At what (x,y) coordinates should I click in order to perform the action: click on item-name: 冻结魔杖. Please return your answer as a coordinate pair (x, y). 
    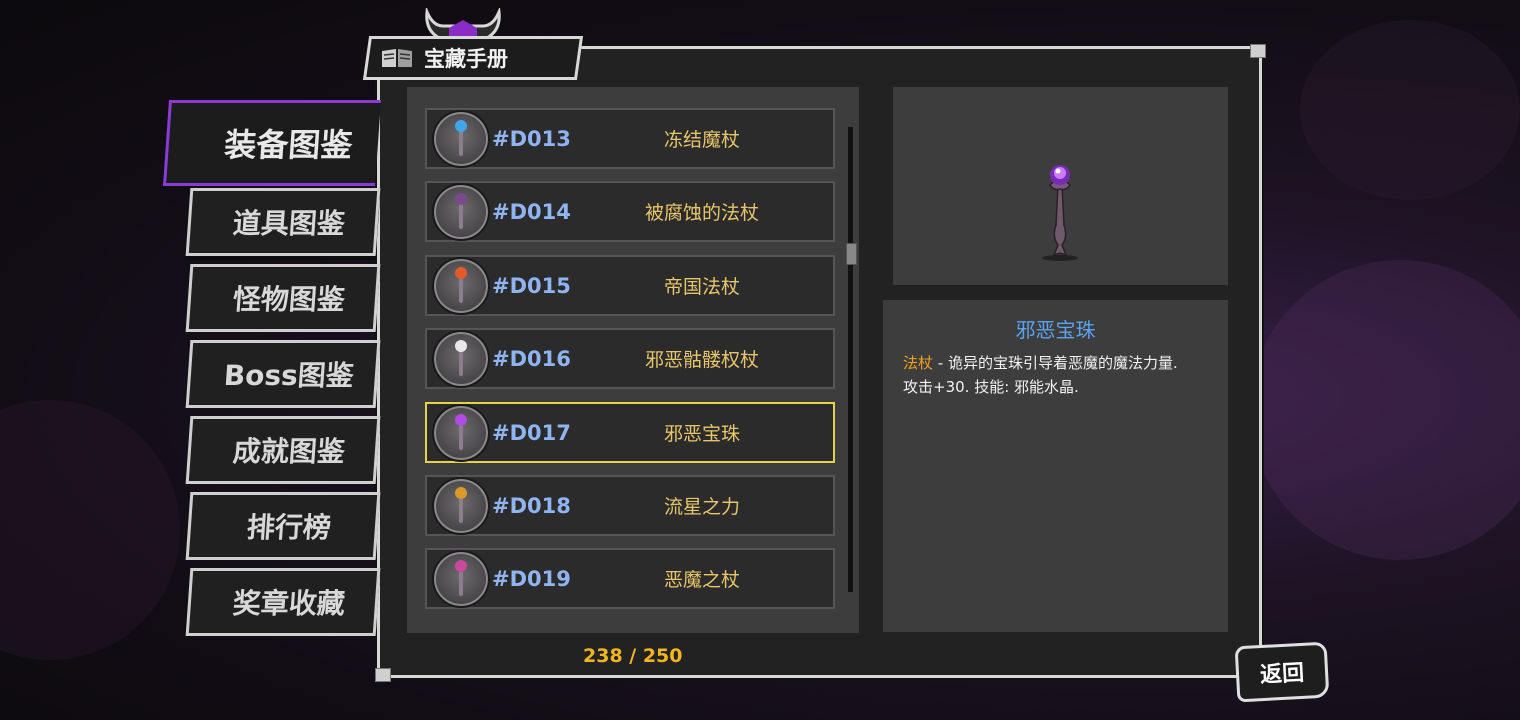
    Looking at the image, I should click on (701, 140).